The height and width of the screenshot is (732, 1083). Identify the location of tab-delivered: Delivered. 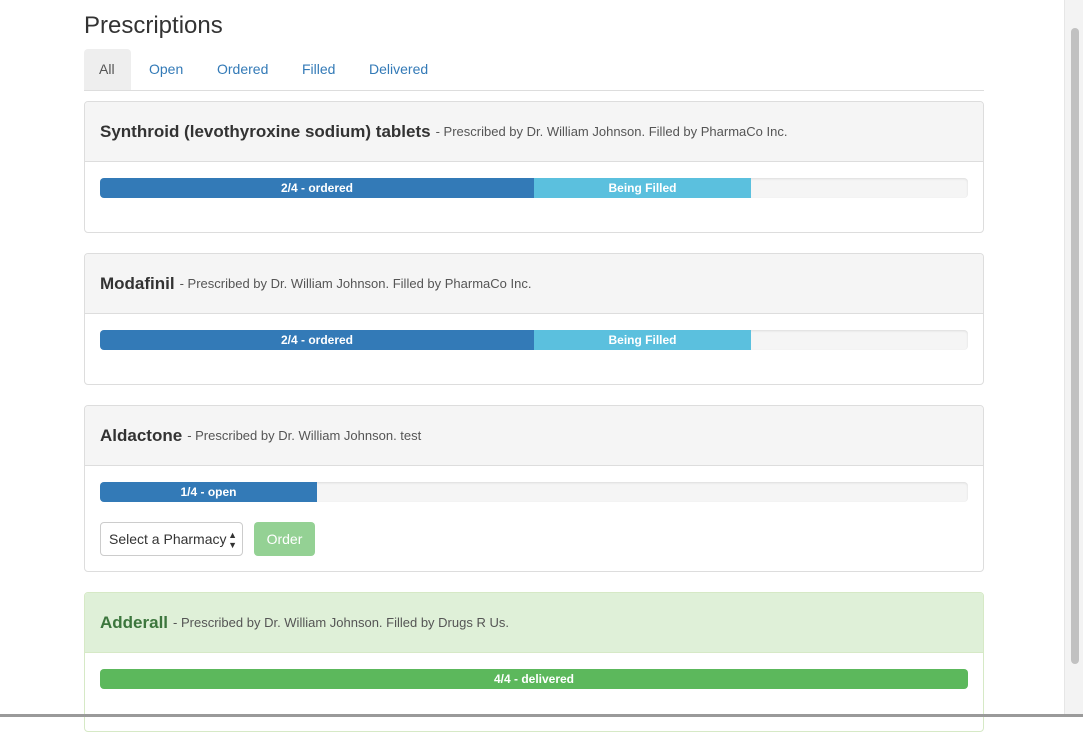
(398, 69).